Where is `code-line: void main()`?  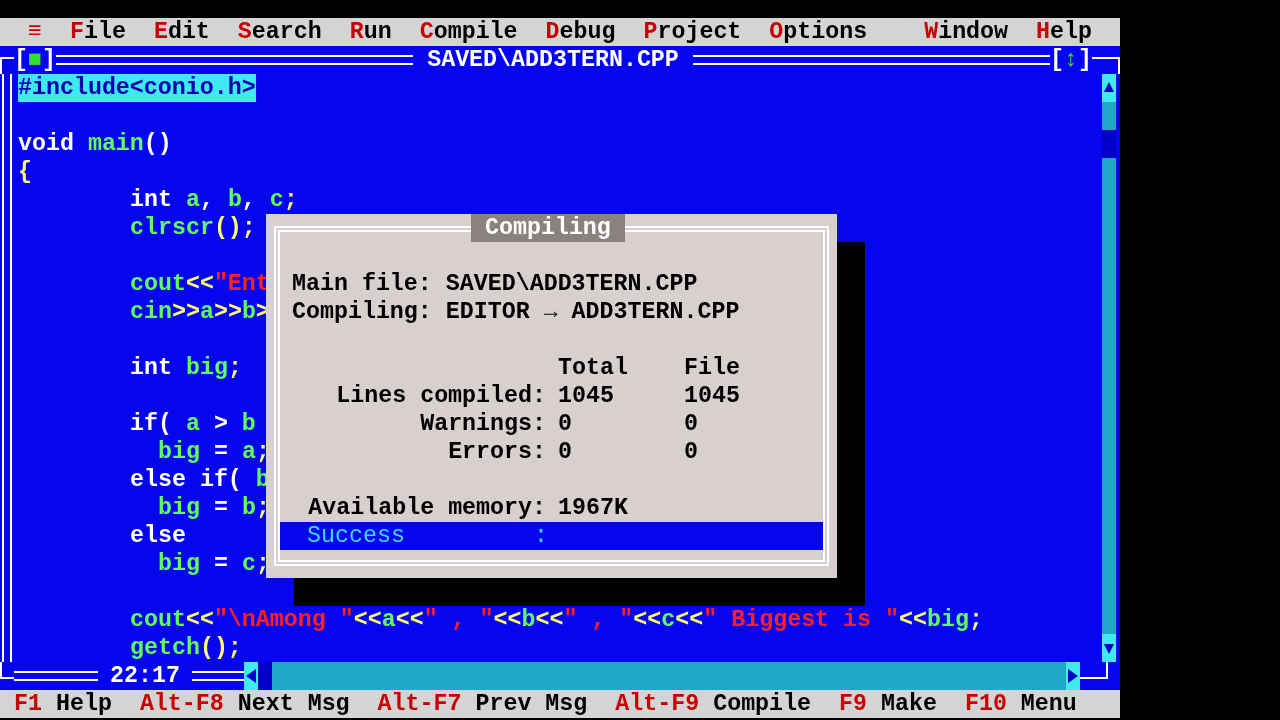
code-line: void main() is located at coordinates (95, 144).